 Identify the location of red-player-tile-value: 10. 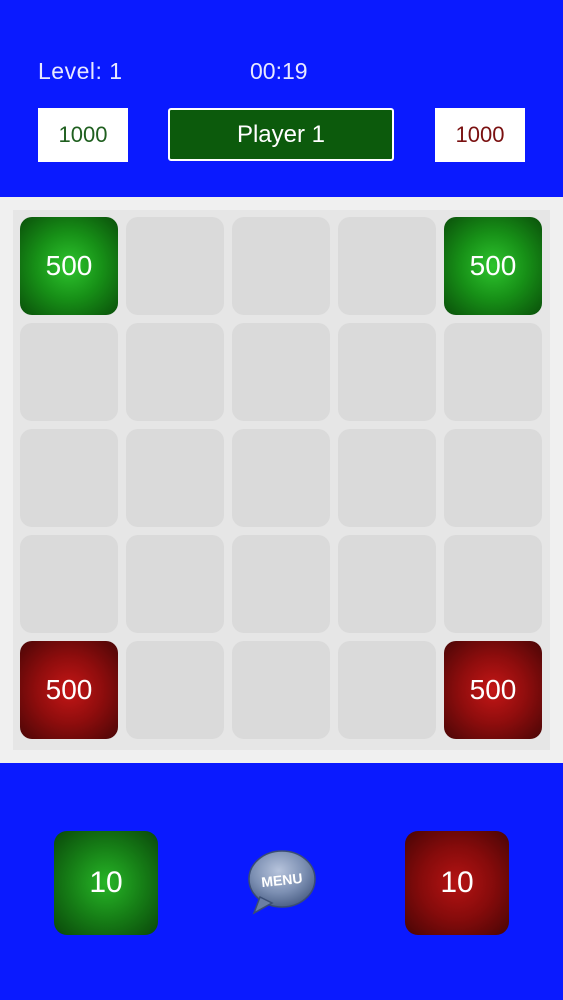
(457, 882).